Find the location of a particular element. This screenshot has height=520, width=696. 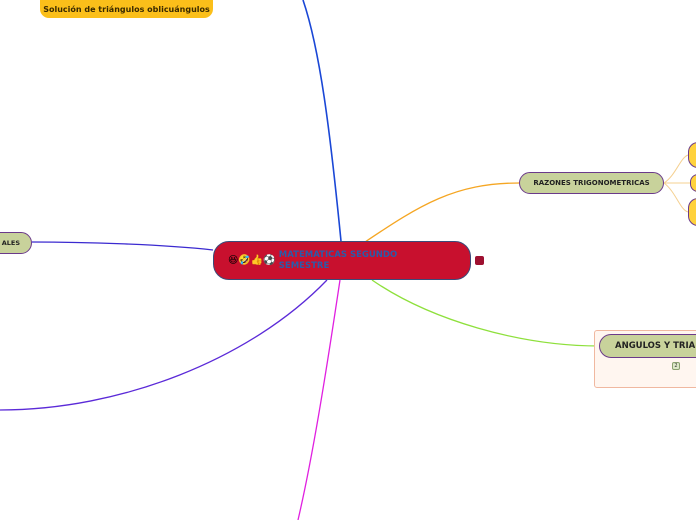

topic-angulos-label: ANGULOS Y TRIA is located at coordinates (655, 346).